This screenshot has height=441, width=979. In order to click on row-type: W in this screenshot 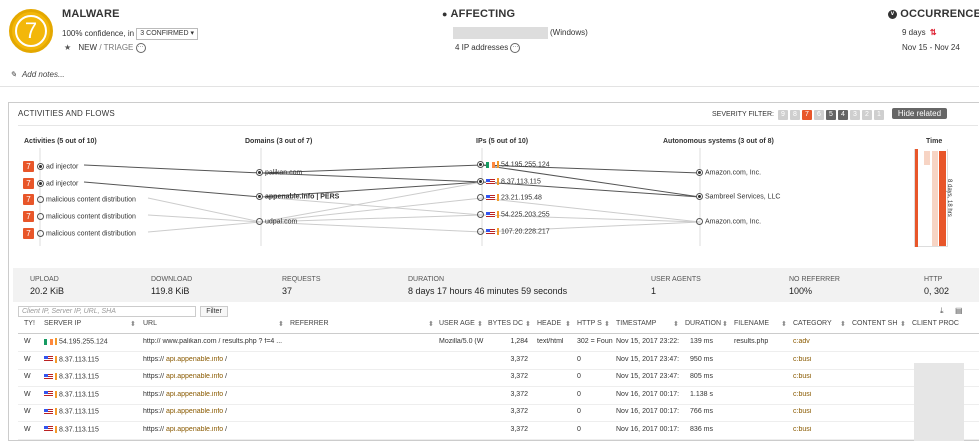, I will do `click(27, 359)`.